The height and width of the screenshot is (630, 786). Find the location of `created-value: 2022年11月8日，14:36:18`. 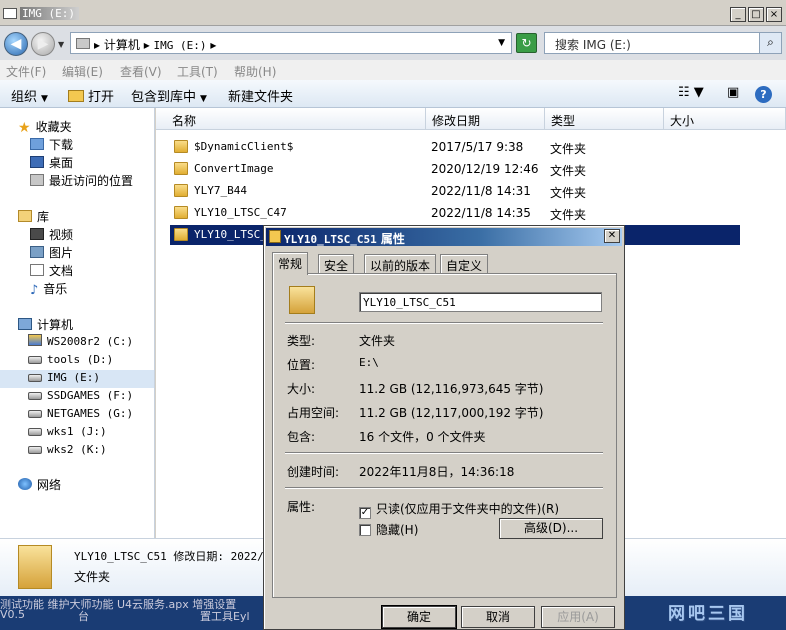

created-value: 2022年11月8日，14:36:18 is located at coordinates (437, 472).